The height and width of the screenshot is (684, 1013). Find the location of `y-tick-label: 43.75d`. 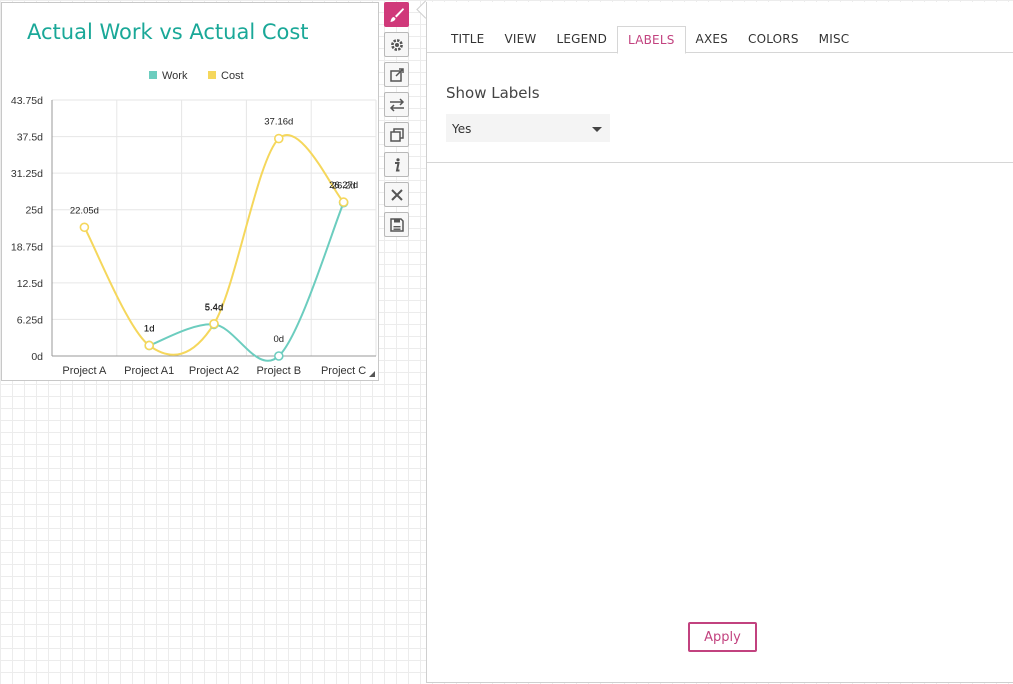

y-tick-label: 43.75d is located at coordinates (27, 101).